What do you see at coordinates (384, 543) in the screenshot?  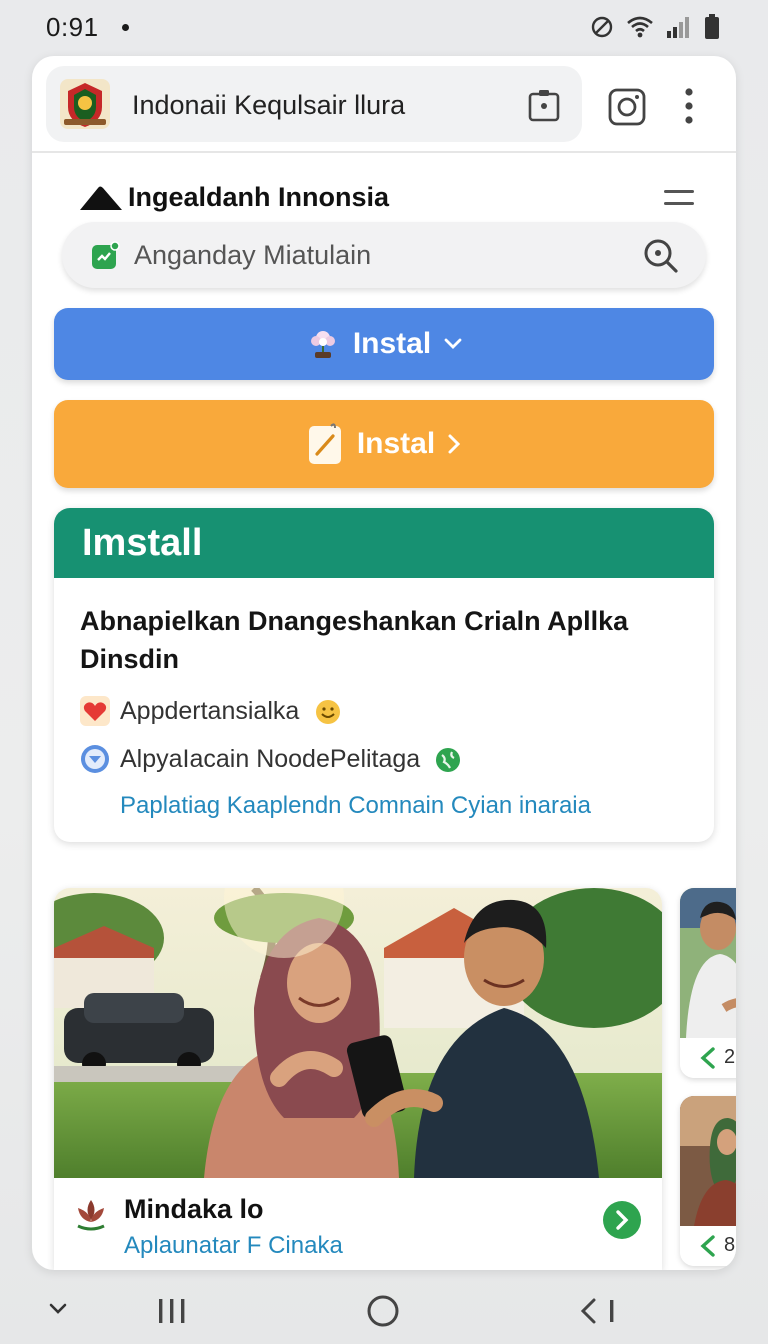 I see `info-card-header: Imstall` at bounding box center [384, 543].